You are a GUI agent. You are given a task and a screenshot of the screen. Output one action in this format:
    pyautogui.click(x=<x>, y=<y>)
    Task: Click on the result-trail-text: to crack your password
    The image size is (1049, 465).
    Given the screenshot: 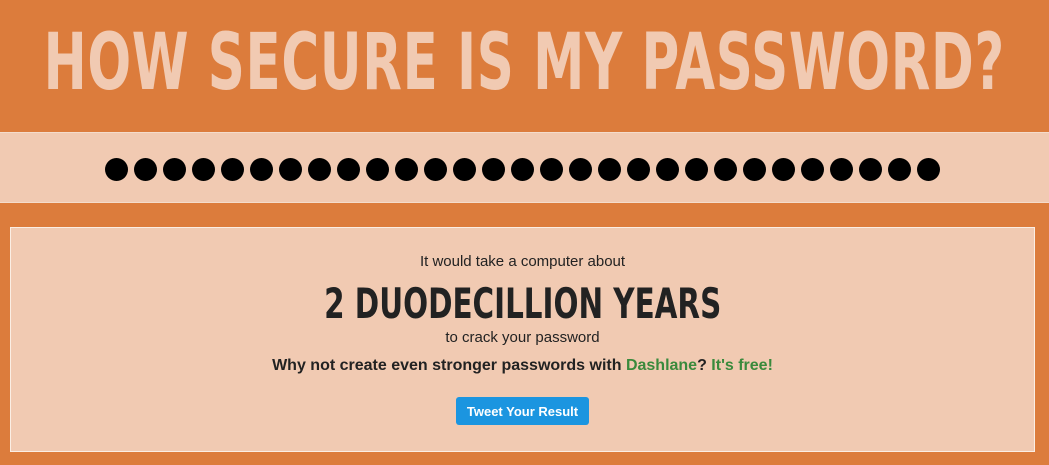 What is the action you would take?
    pyautogui.click(x=522, y=337)
    